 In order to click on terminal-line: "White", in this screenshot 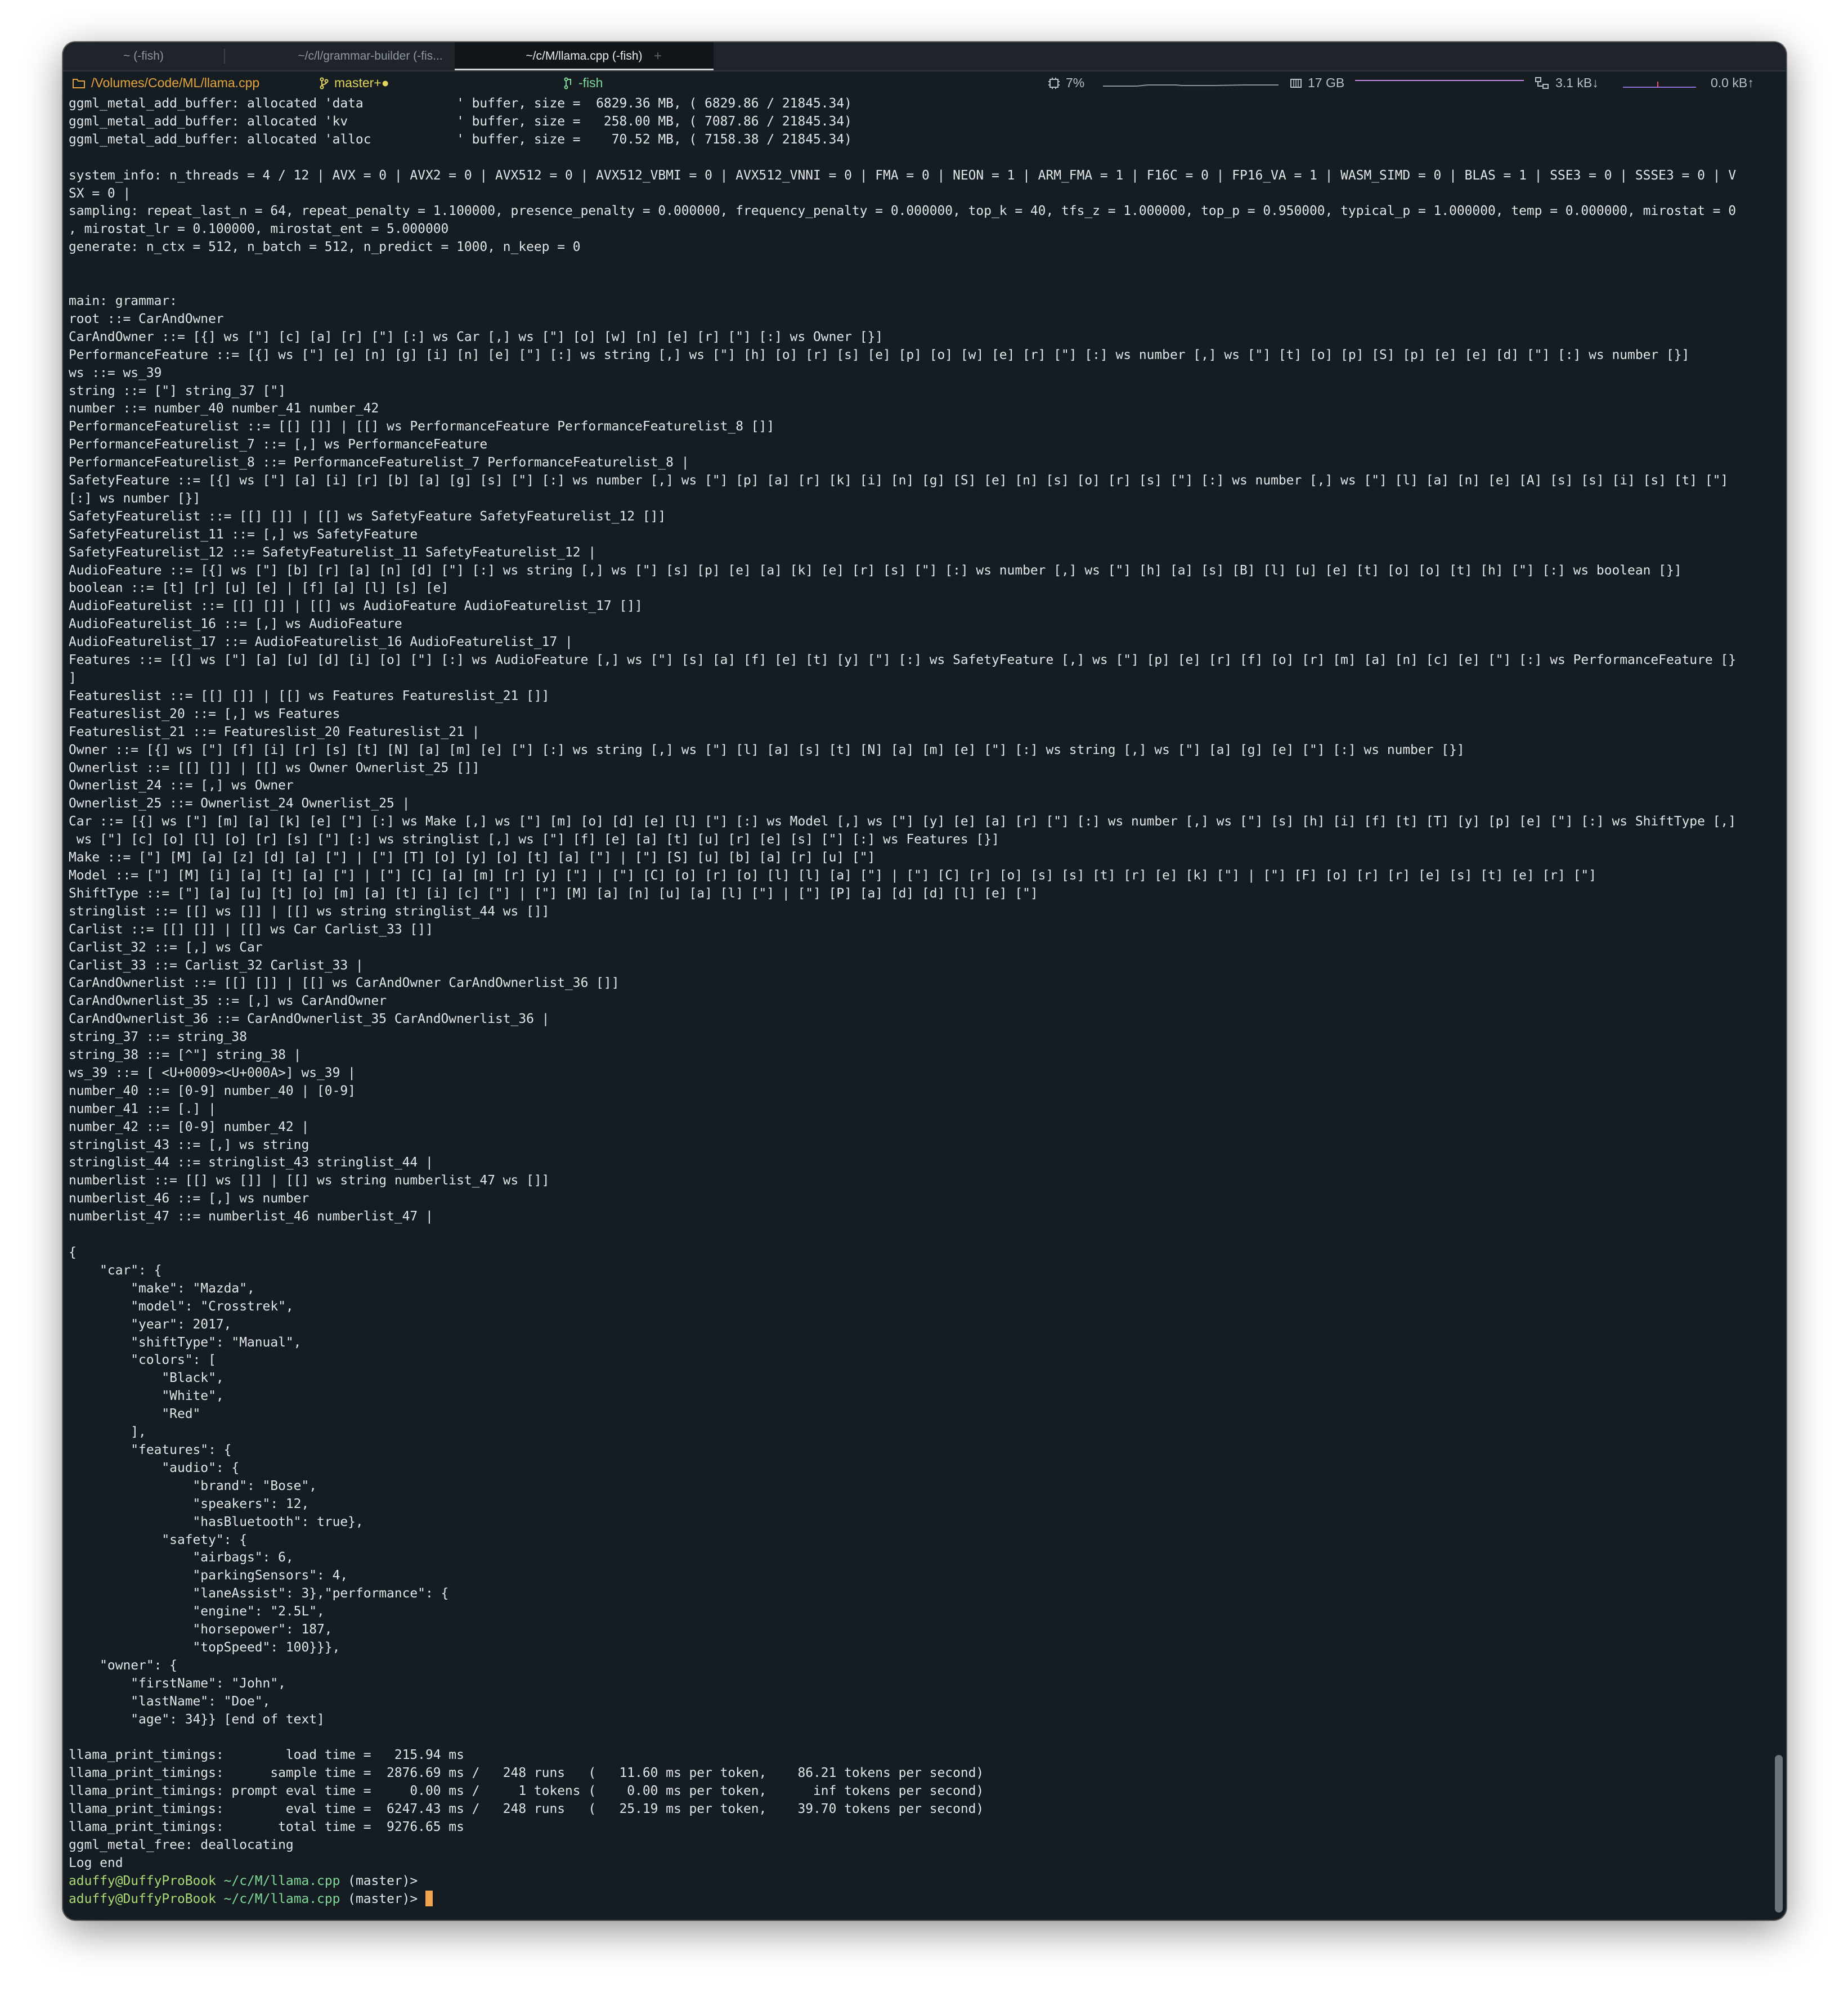, I will do `click(146, 1396)`.